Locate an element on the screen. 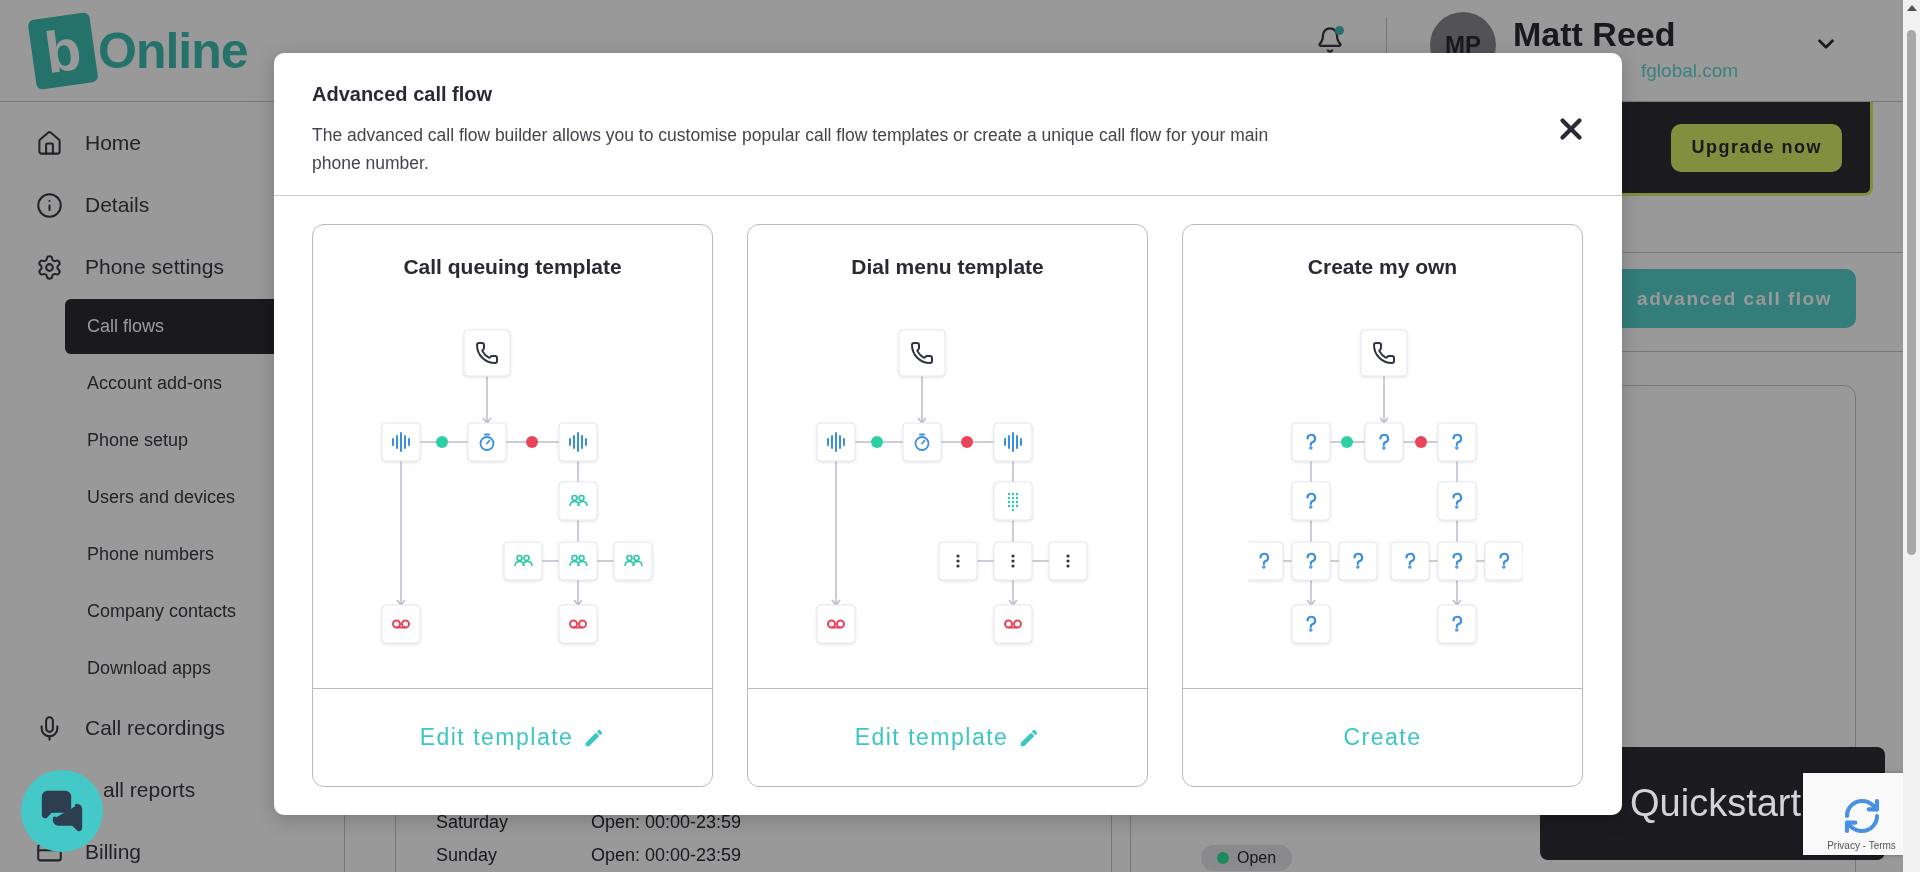 The width and height of the screenshot is (1920, 872). sidebar-label: Call recordings is located at coordinates (155, 728).